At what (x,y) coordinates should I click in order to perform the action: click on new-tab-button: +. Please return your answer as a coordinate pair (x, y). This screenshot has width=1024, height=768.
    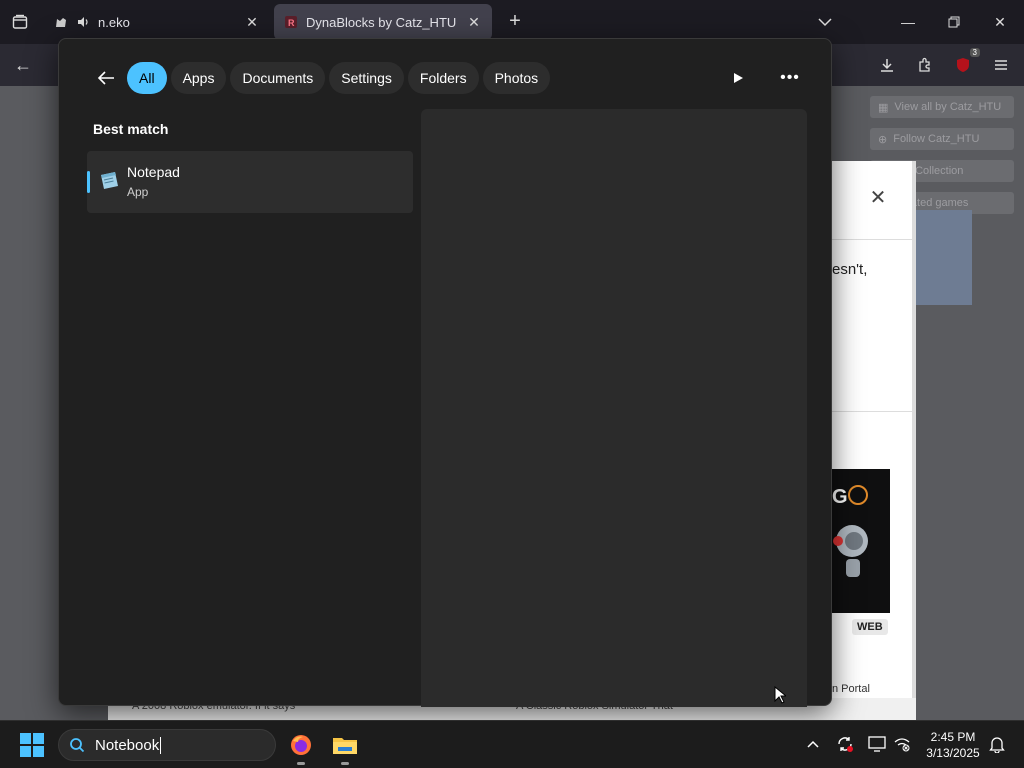
    Looking at the image, I should click on (515, 21).